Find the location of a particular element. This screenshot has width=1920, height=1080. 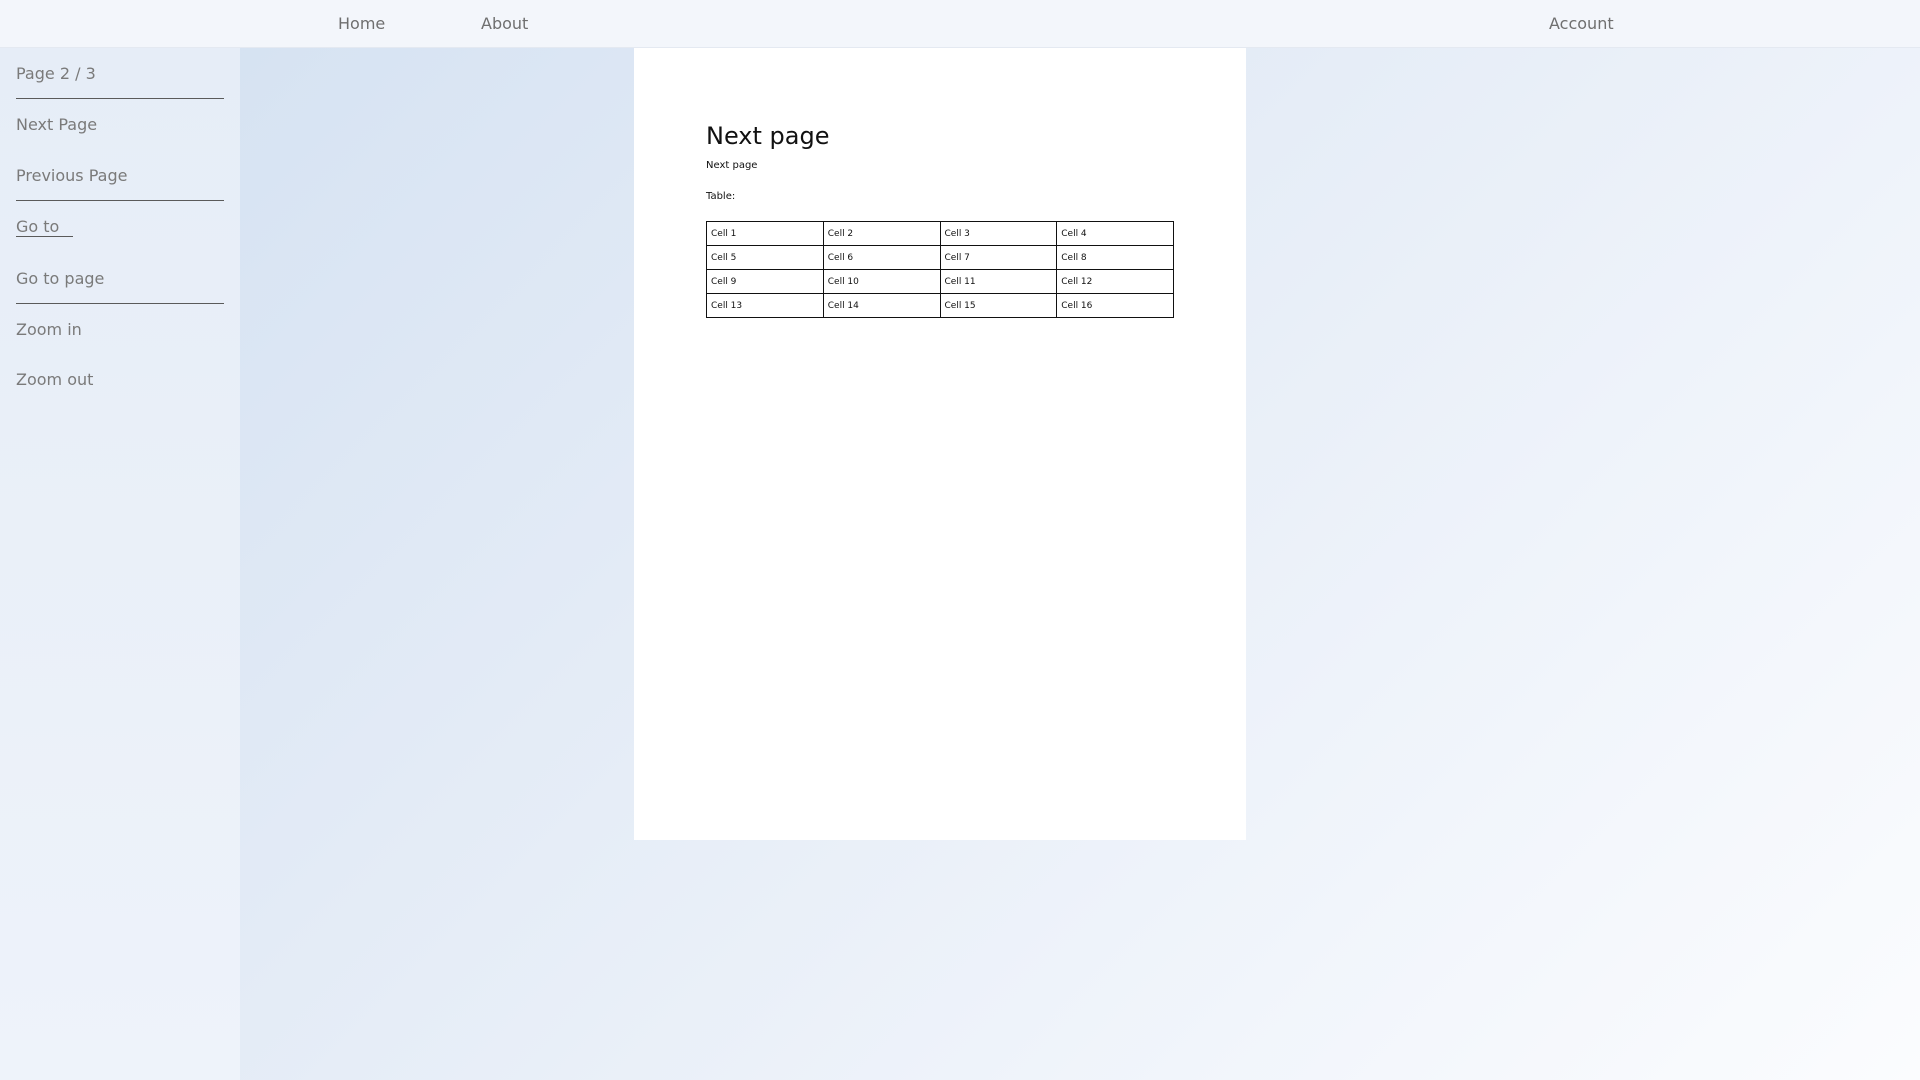

table-cell: Cell 14 is located at coordinates (881, 305).